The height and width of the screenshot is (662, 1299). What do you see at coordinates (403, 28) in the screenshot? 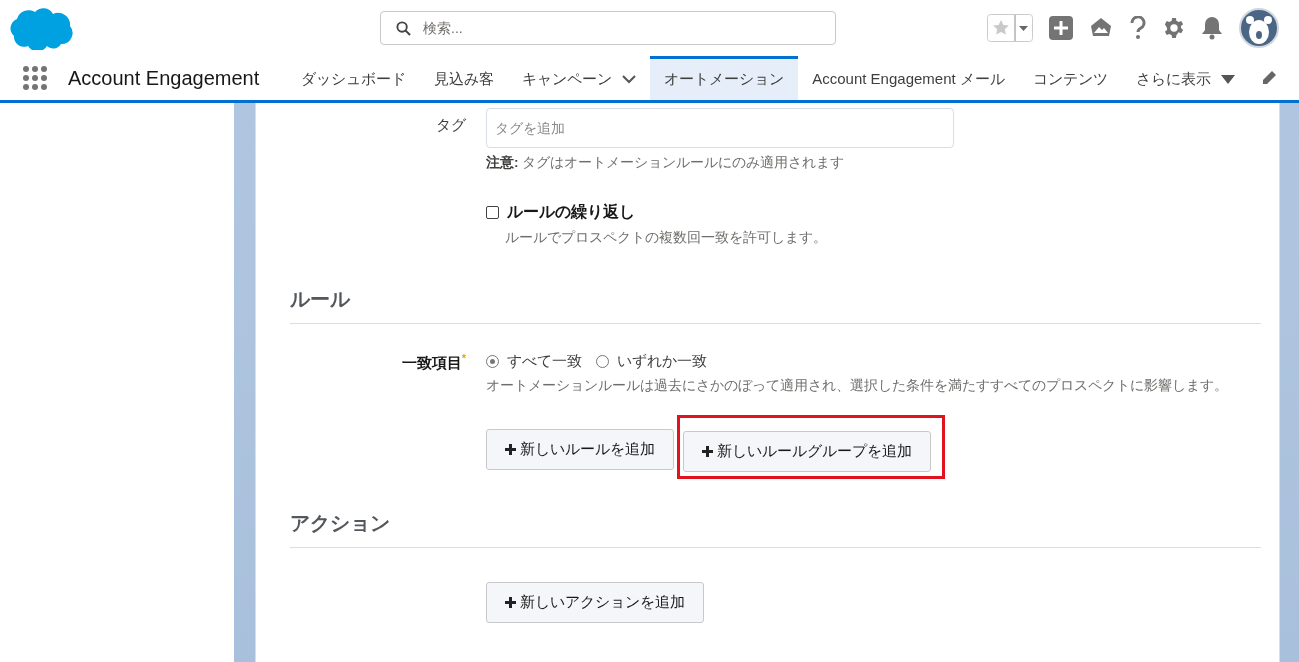
I see `search-icon` at bounding box center [403, 28].